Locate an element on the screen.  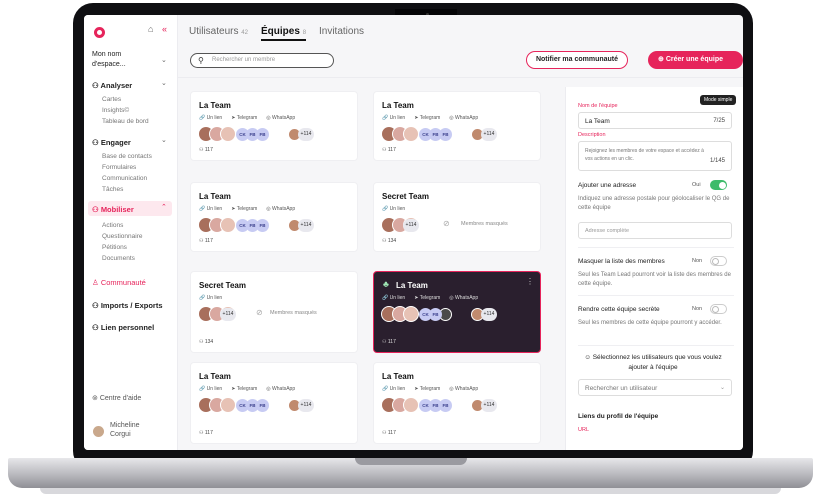
chevron-up-icon: ⌃ is located at coordinates (164, 207).